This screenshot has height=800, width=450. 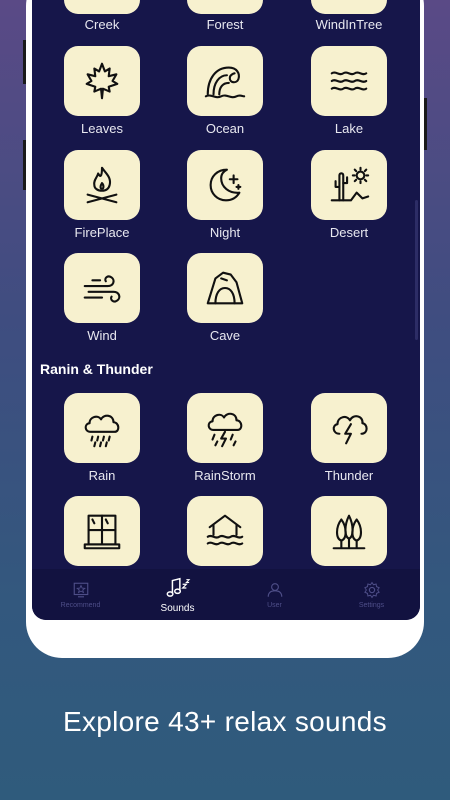 I want to click on scrollbar, so click(x=416, y=270).